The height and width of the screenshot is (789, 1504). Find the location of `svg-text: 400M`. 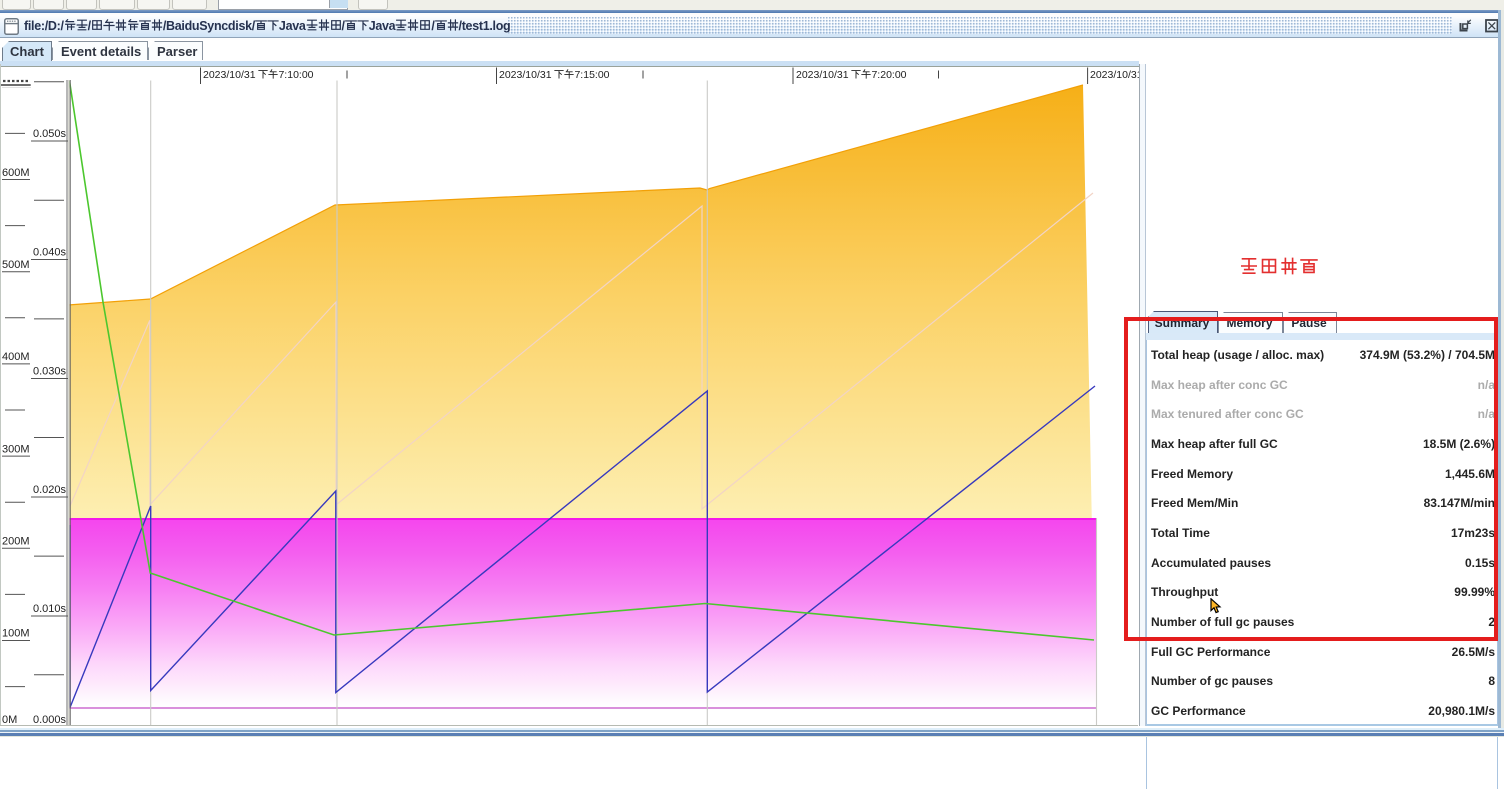

svg-text: 400M is located at coordinates (16, 357).